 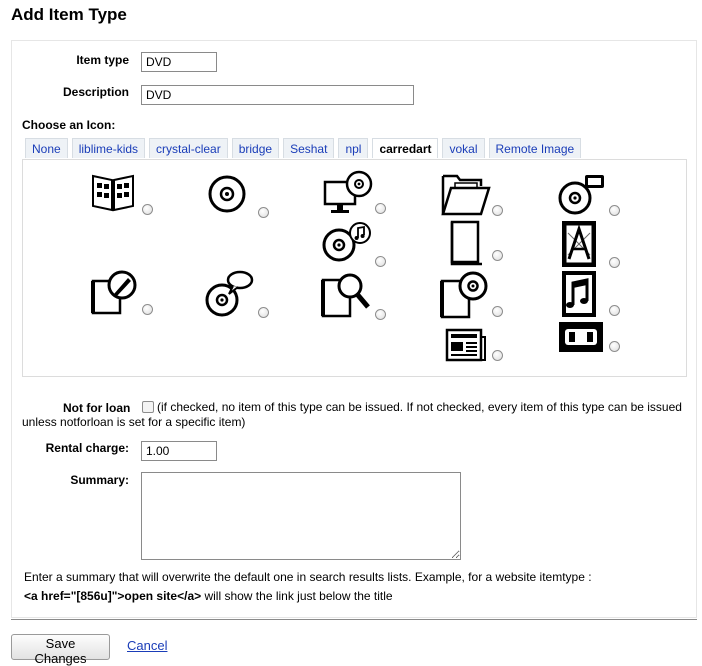 What do you see at coordinates (69, 14) in the screenshot?
I see `page-title: Add Item Type` at bounding box center [69, 14].